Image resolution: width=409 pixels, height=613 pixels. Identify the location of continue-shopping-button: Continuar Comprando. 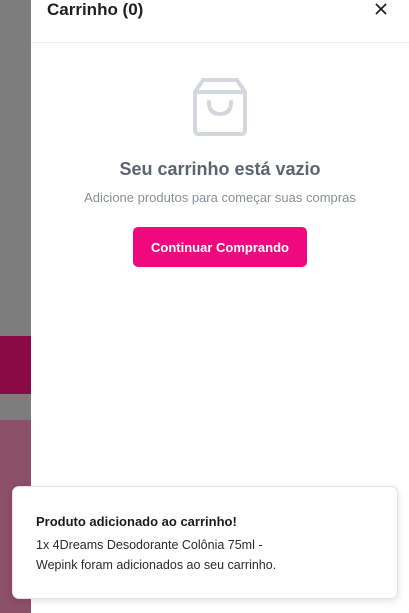
(220, 247).